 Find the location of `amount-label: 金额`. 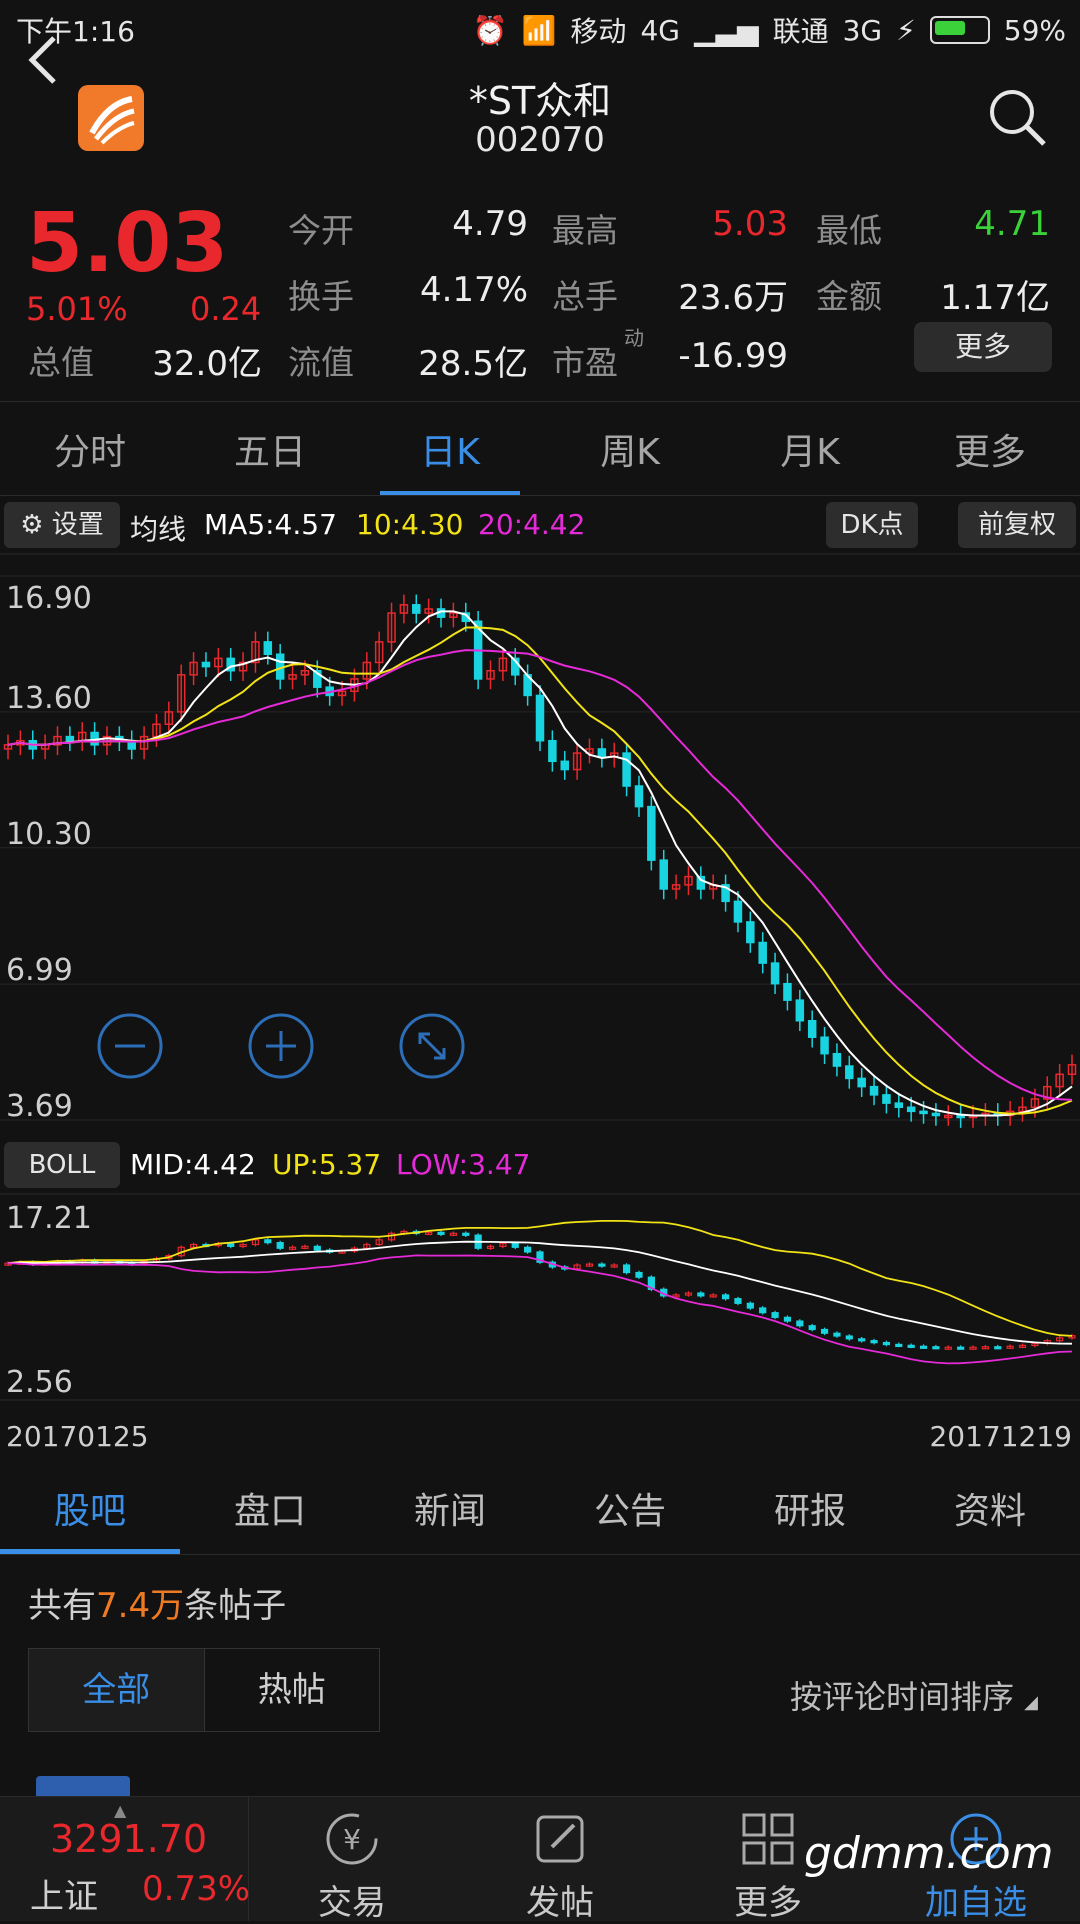

amount-label: 金额 is located at coordinates (849, 296).